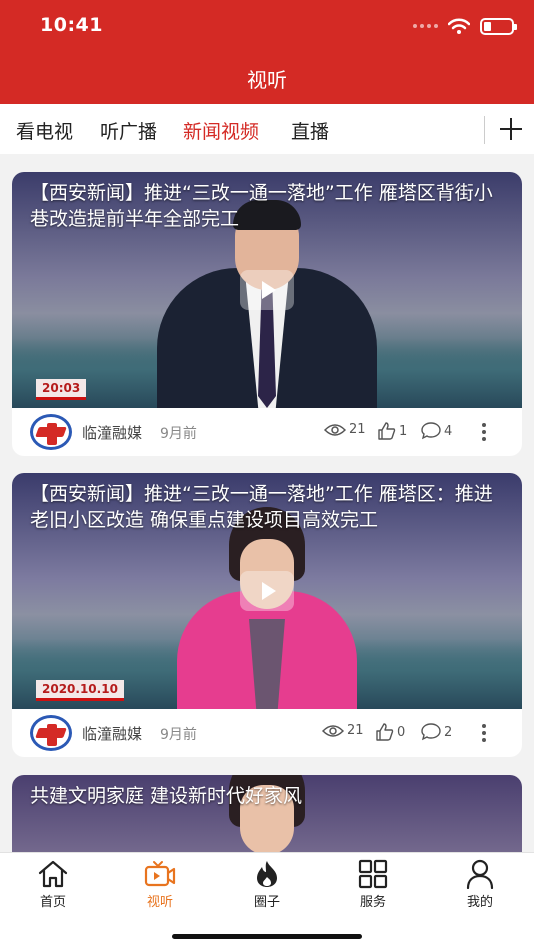 This screenshot has height=950, width=534. What do you see at coordinates (267, 80) in the screenshot?
I see `page-title: 视听` at bounding box center [267, 80].